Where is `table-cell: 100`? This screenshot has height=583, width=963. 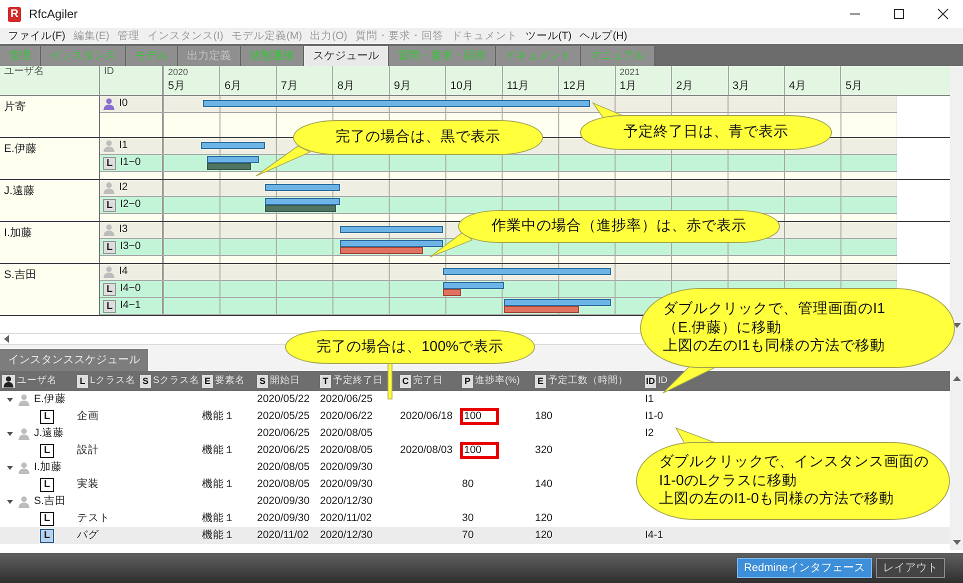 table-cell: 100 is located at coordinates (479, 450).